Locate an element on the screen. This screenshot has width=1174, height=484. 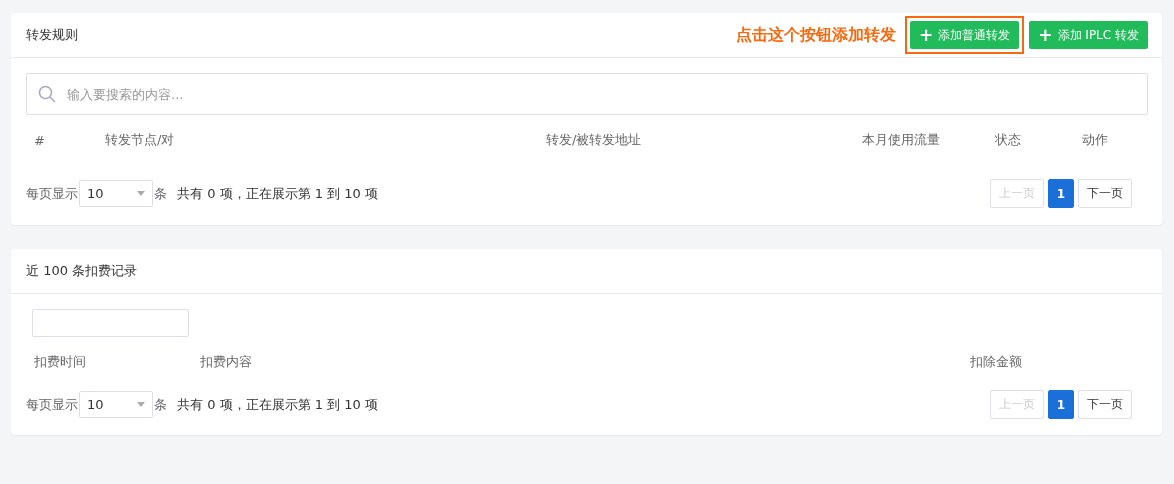
column-header: 动作 is located at coordinates (1095, 140).